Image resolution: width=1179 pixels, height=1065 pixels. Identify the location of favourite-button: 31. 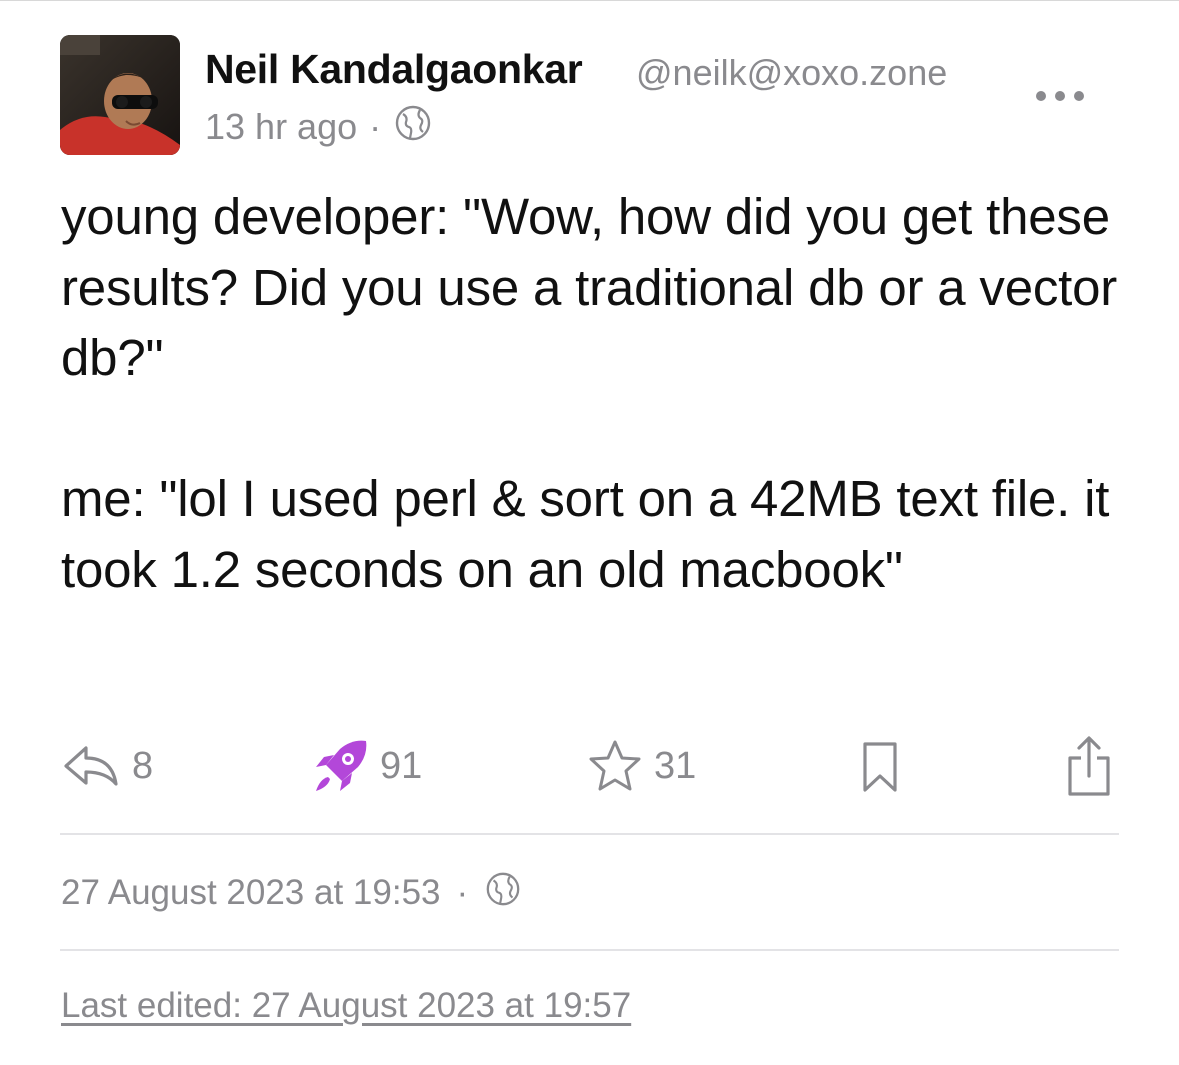
(641, 766).